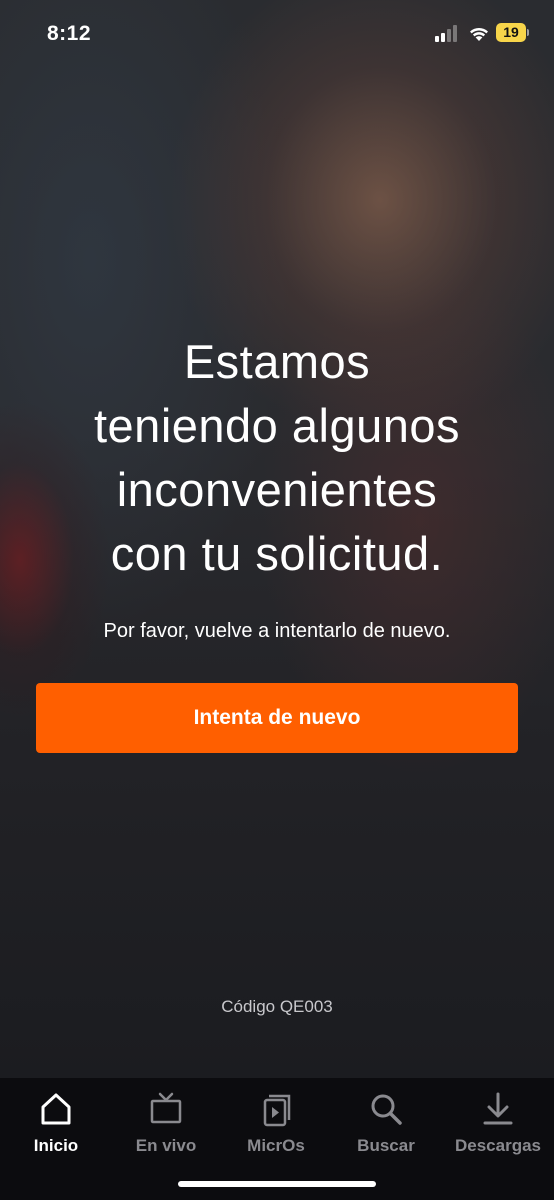 The width and height of the screenshot is (554, 1200). Describe the element at coordinates (166, 1108) in the screenshot. I see `tv-icon` at that location.